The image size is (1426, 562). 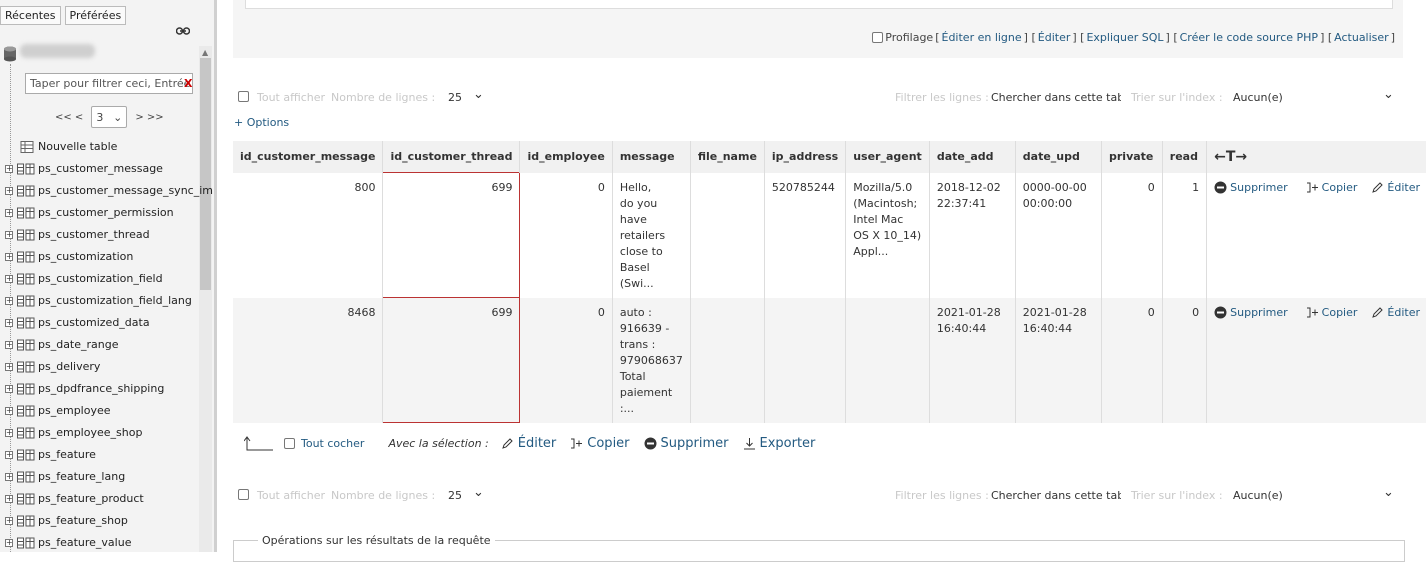 I want to click on sidebar-table-item: + ps_customization, so click(x=100, y=257).